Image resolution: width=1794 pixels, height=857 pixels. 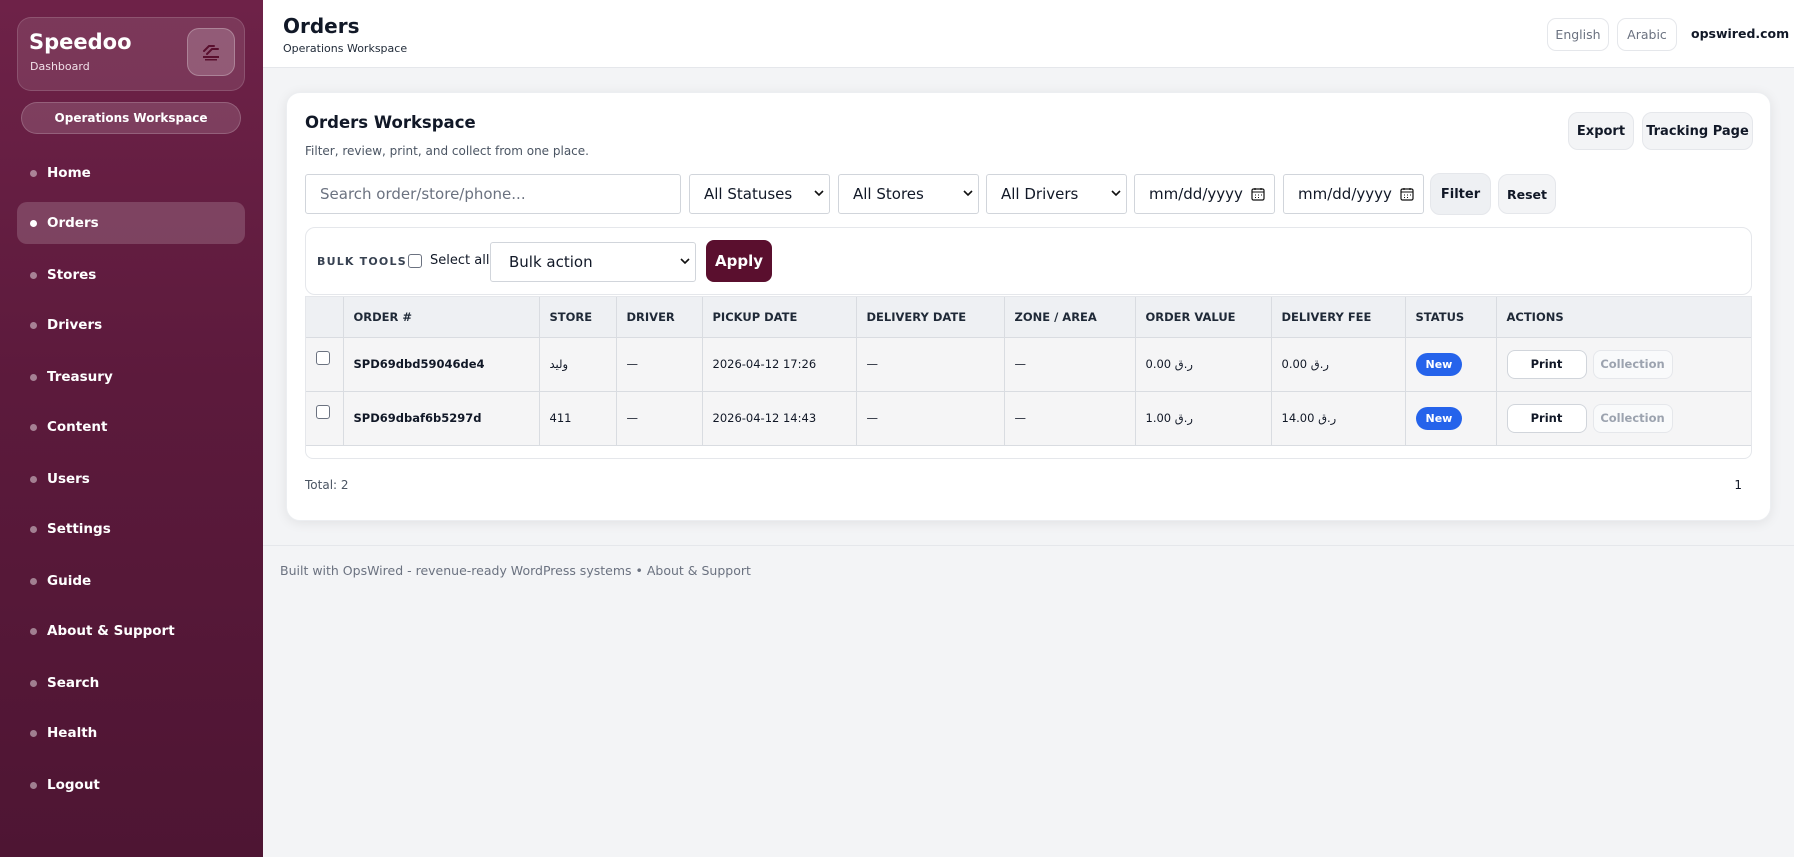 What do you see at coordinates (131, 785) in the screenshot?
I see `sidebar-item-logout: Logout` at bounding box center [131, 785].